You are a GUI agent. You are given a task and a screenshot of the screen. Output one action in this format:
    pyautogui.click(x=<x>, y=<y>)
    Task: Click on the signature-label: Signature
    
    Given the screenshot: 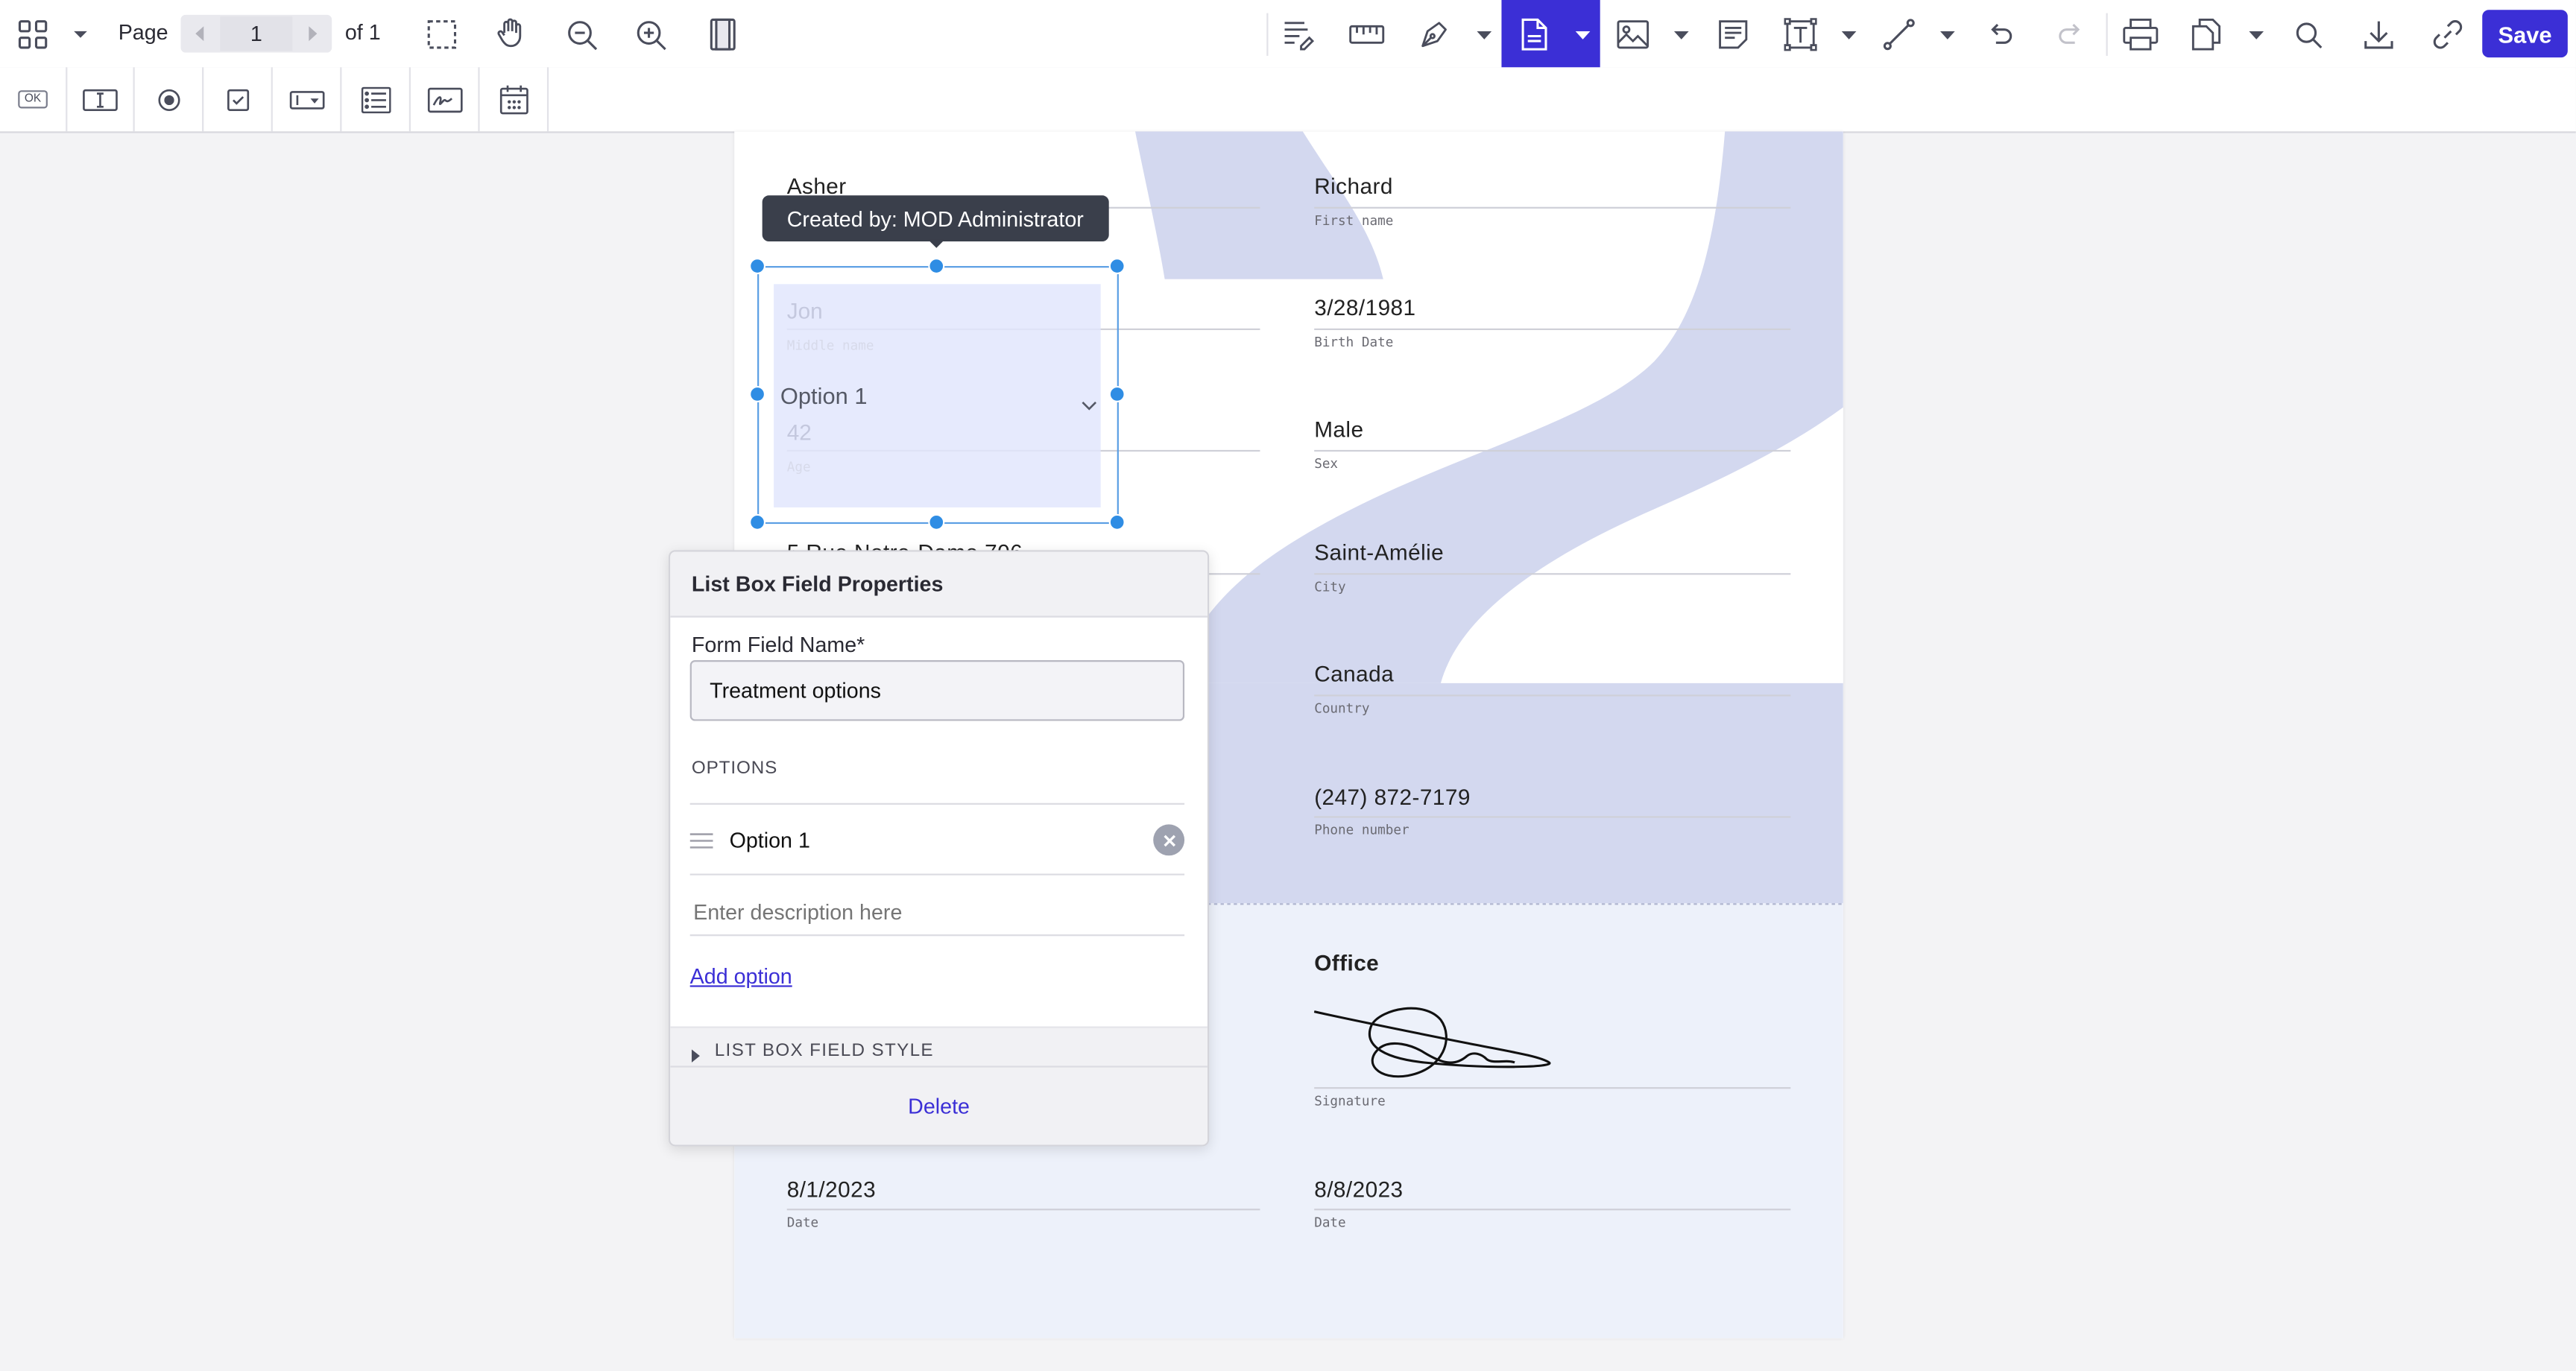 What is the action you would take?
    pyautogui.click(x=1350, y=1101)
    